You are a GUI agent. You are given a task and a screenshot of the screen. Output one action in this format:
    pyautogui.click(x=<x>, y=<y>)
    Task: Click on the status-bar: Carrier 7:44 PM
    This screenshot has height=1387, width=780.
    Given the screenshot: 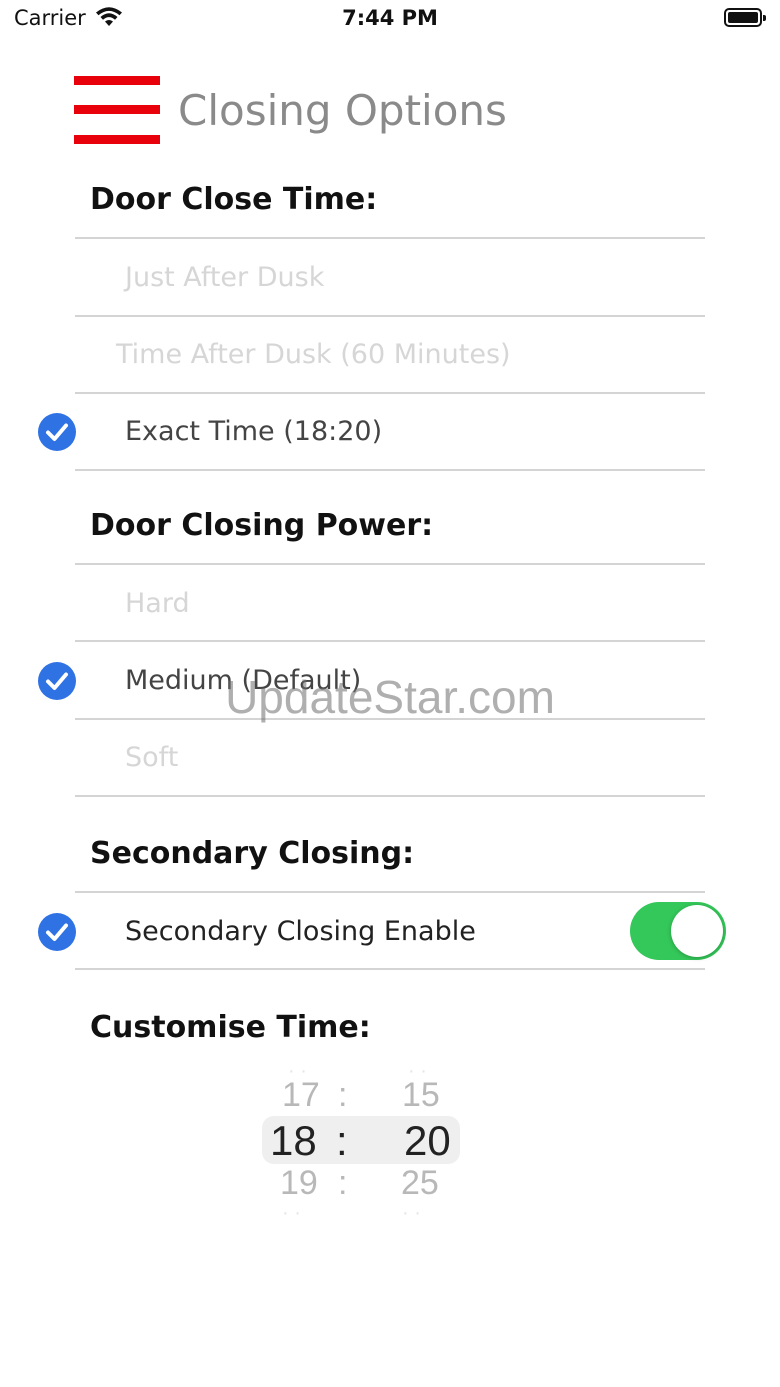 What is the action you would take?
    pyautogui.click(x=390, y=20)
    